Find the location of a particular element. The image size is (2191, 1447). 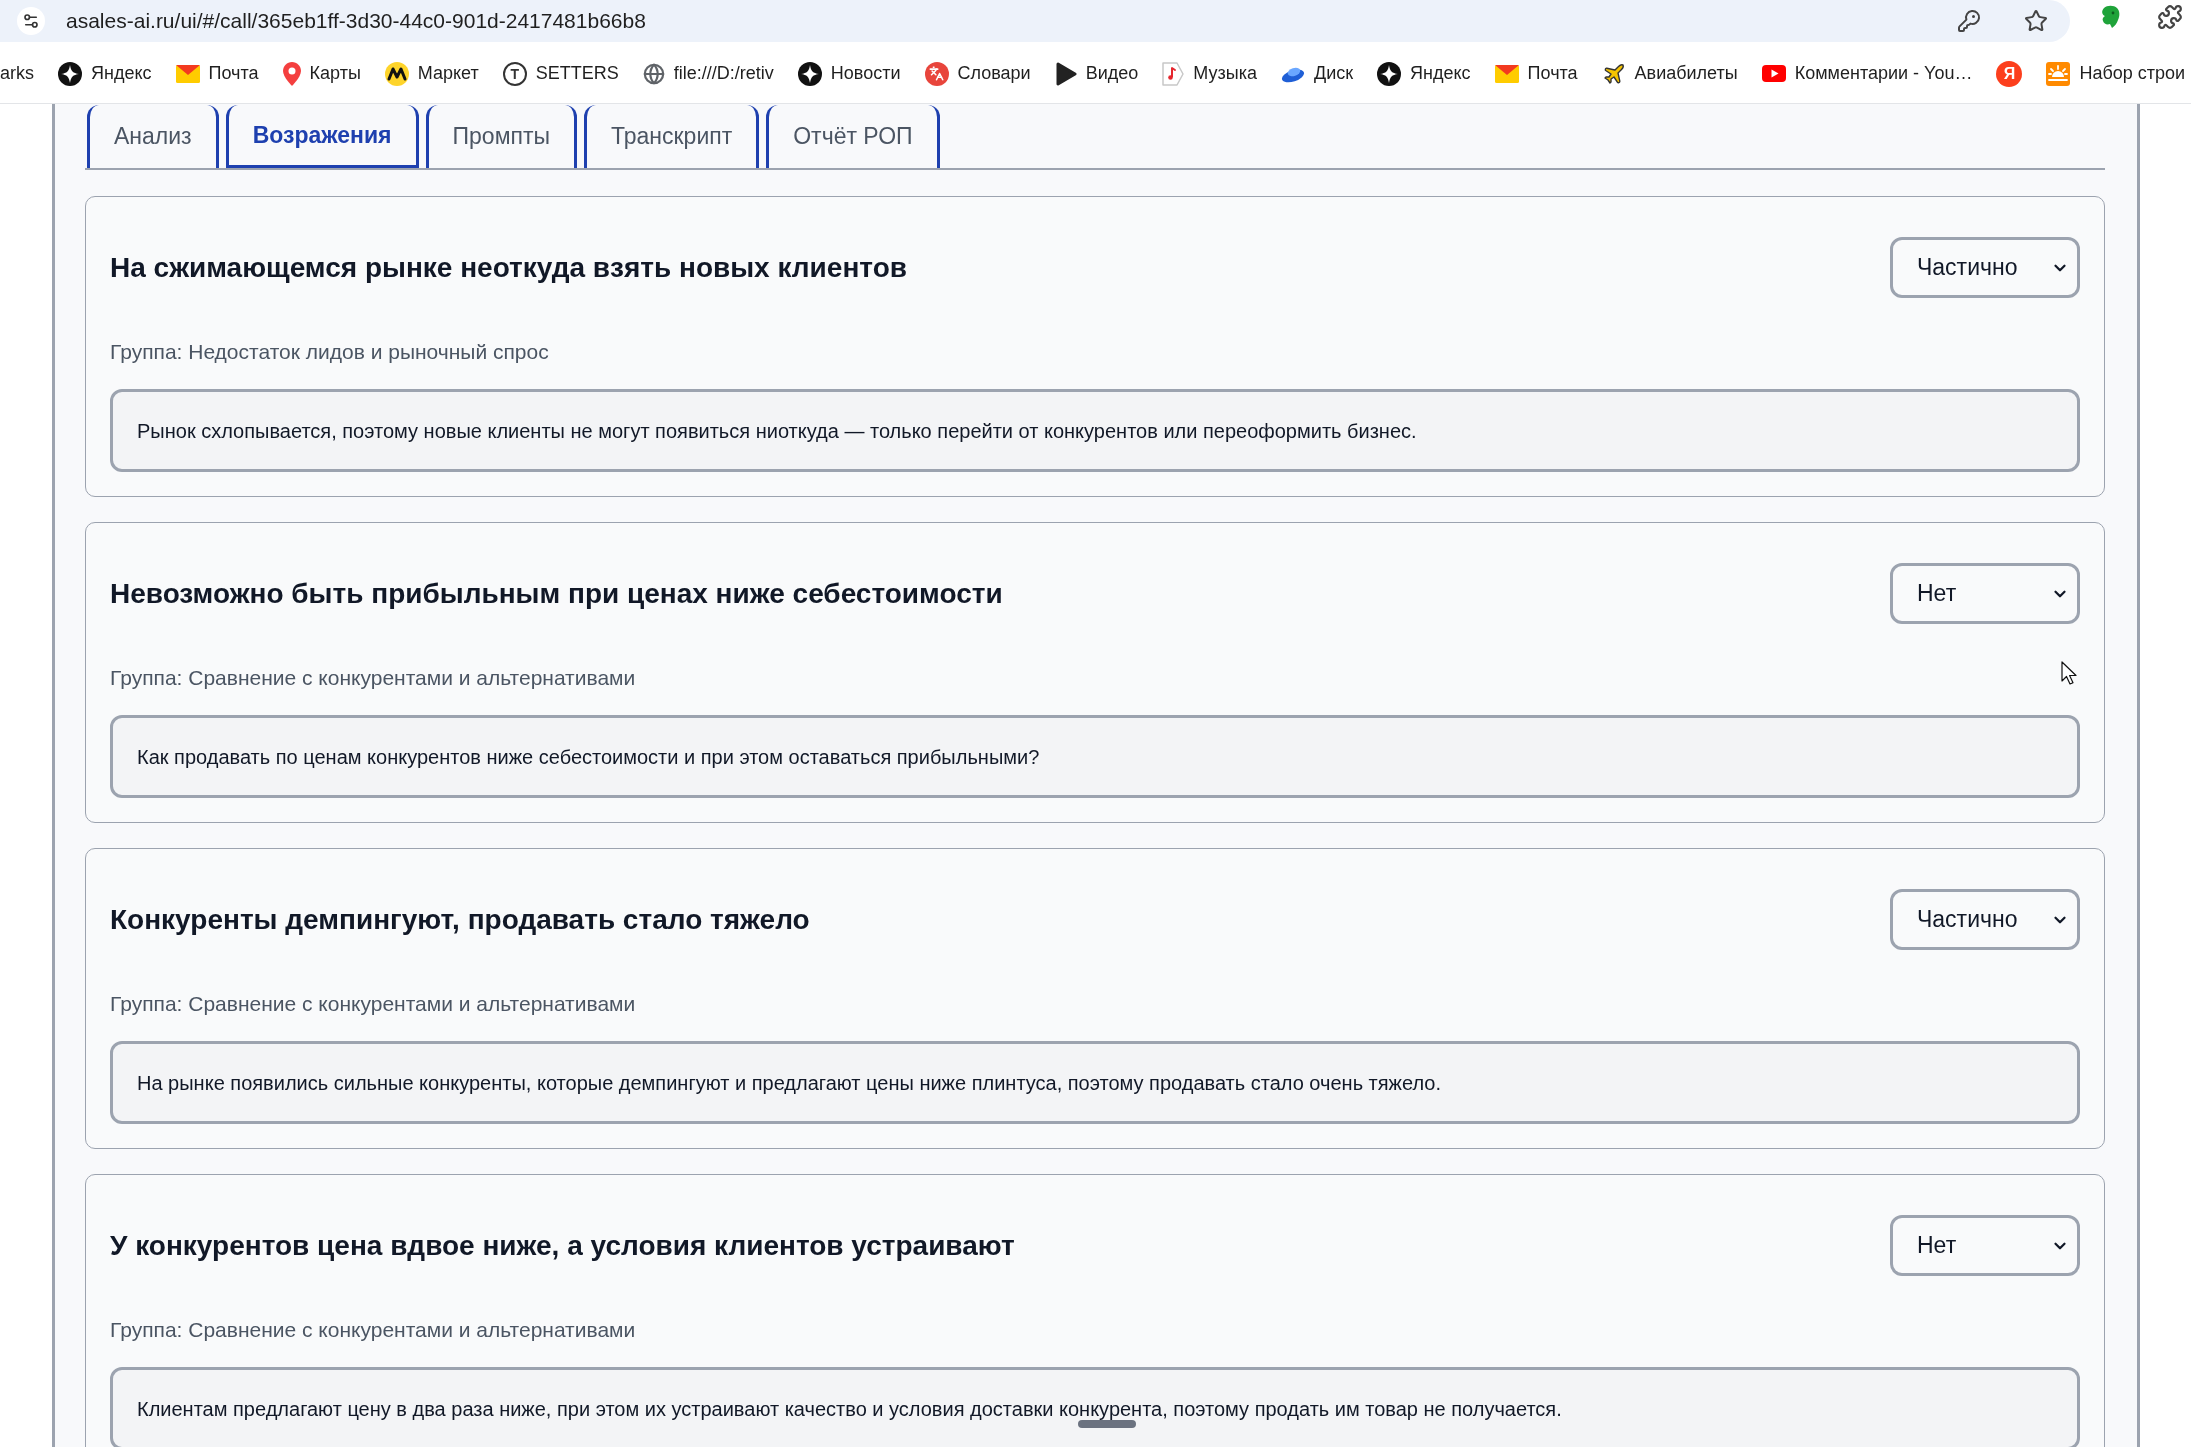

bookmark-link: Набор строи is located at coordinates (2116, 73).